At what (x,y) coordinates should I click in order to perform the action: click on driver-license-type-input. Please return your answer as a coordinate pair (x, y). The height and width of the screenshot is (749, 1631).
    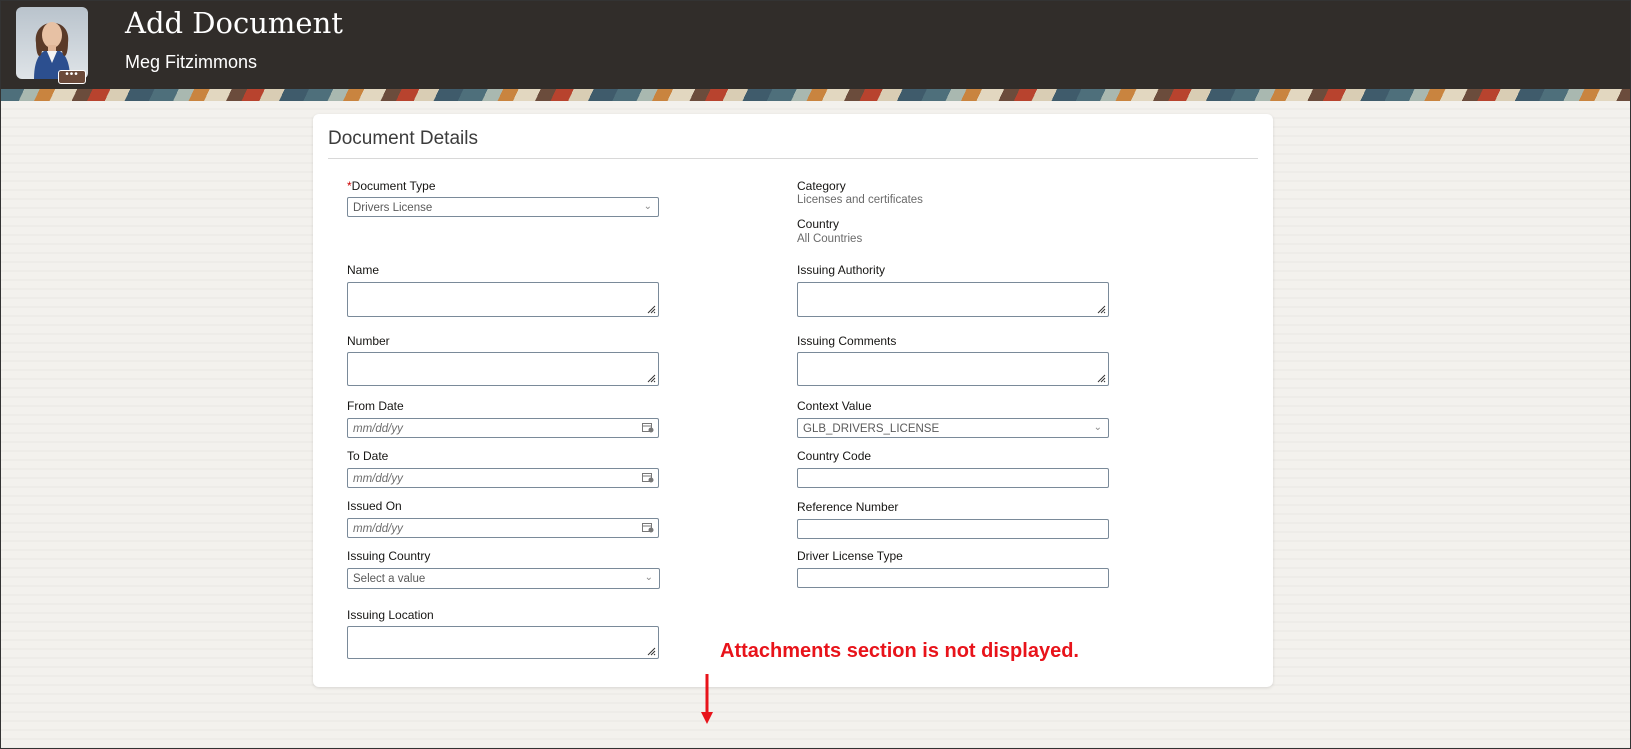
    Looking at the image, I should click on (953, 578).